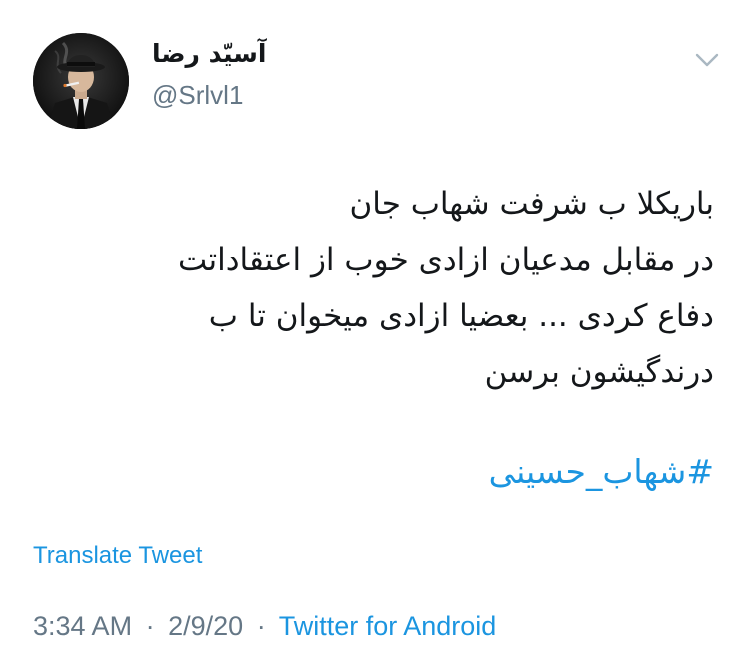  I want to click on tweet-text-line: باریکلا ب شرفت شهاب جان, so click(532, 204).